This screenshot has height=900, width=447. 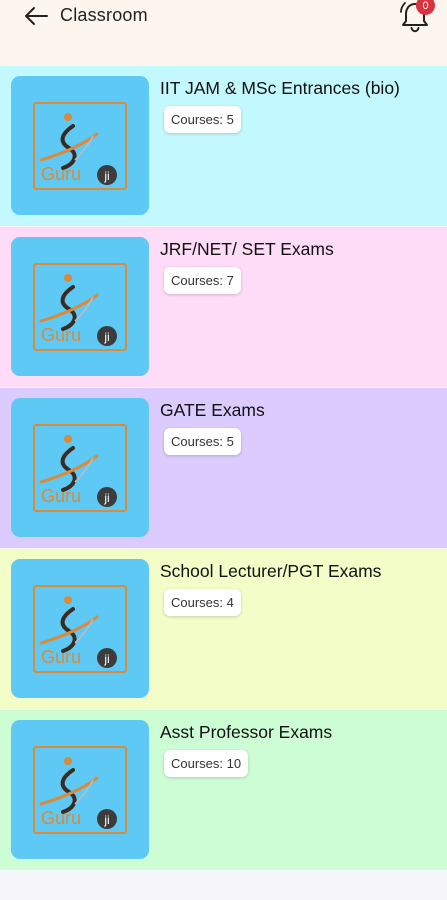 What do you see at coordinates (425, 7) in the screenshot?
I see `notification-count-badge: 0` at bounding box center [425, 7].